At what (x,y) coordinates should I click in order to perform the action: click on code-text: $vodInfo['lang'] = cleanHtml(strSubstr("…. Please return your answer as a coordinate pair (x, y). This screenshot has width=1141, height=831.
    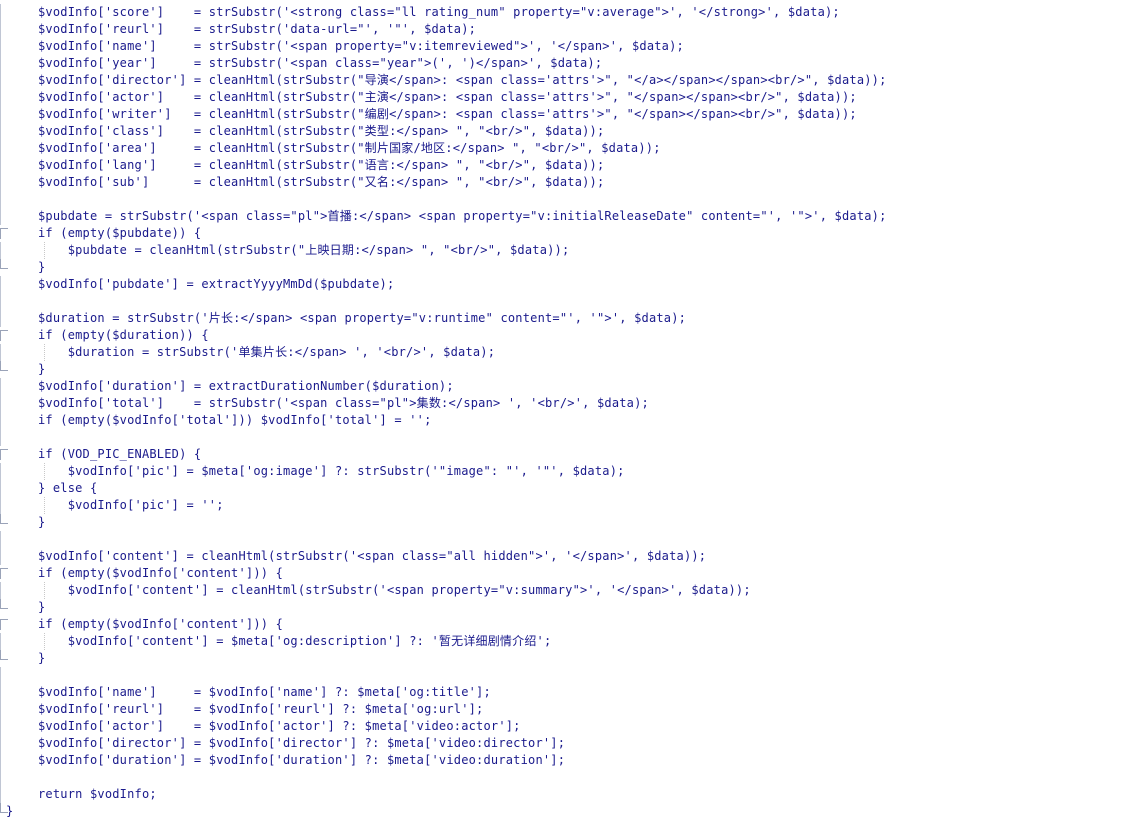
    Looking at the image, I should click on (321, 165).